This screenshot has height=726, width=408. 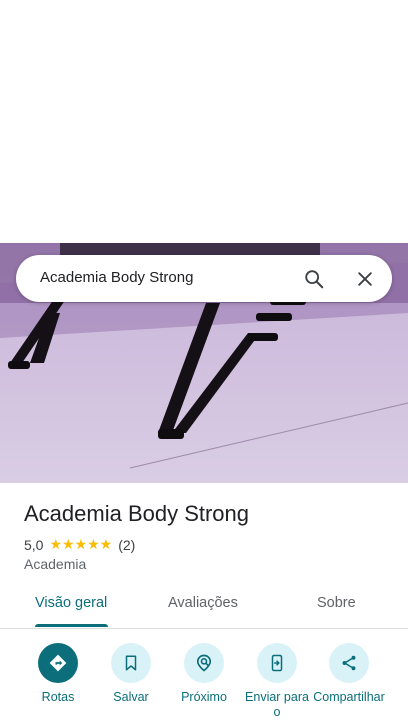 What do you see at coordinates (116, 277) in the screenshot?
I see `search-input: Academia Body Strong` at bounding box center [116, 277].